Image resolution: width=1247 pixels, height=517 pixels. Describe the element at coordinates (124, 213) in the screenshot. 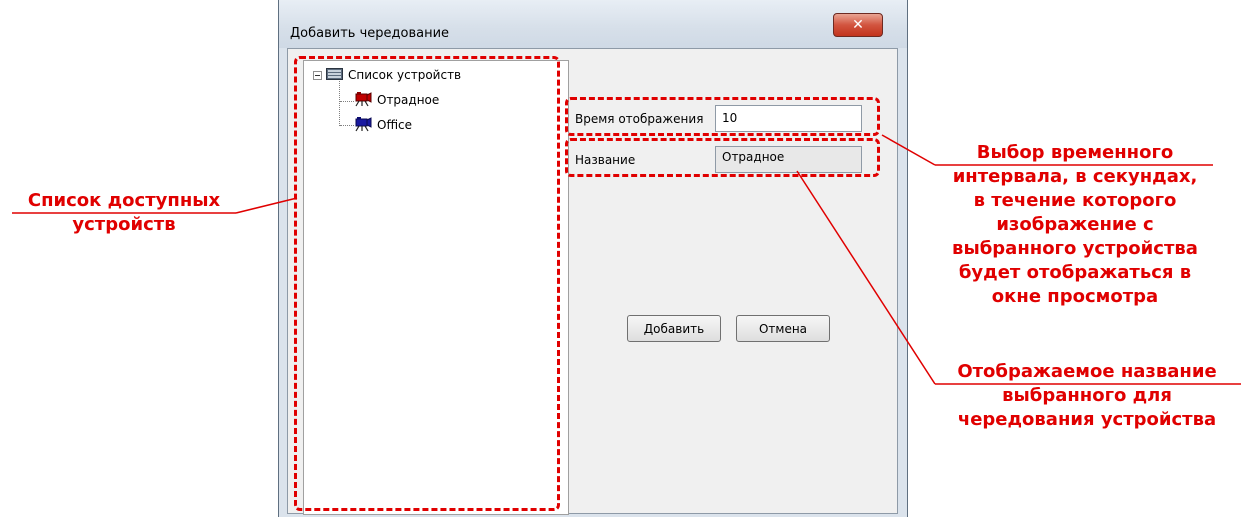

I see `device-list-callout: Список доступных устройств` at that location.